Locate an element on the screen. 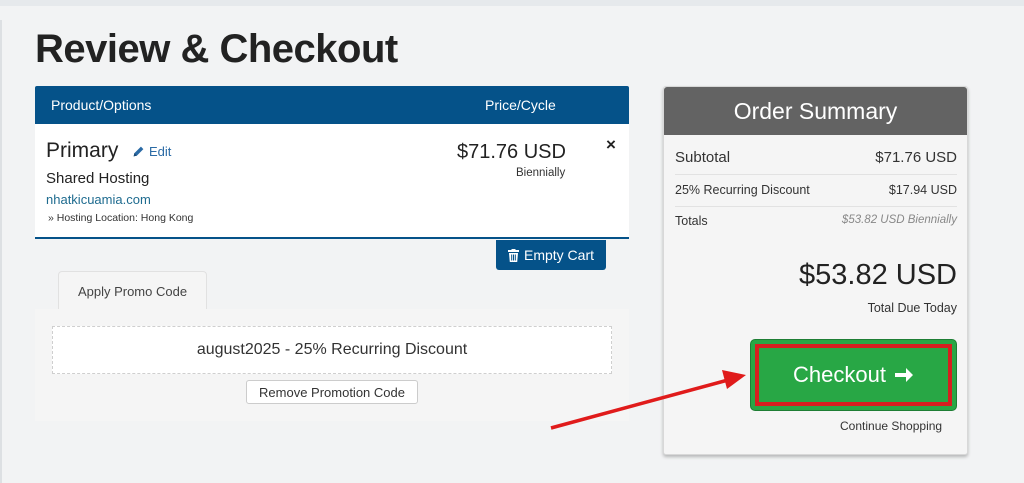 This screenshot has width=1024, height=483. page-title: Review & Checkout is located at coordinates (216, 49).